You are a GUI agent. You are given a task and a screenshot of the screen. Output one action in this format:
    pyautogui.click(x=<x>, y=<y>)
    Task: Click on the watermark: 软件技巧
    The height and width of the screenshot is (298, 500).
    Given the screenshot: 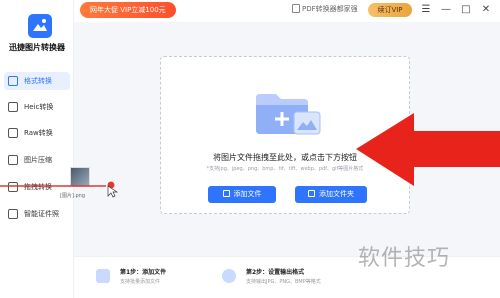 What is the action you would take?
    pyautogui.click(x=404, y=258)
    